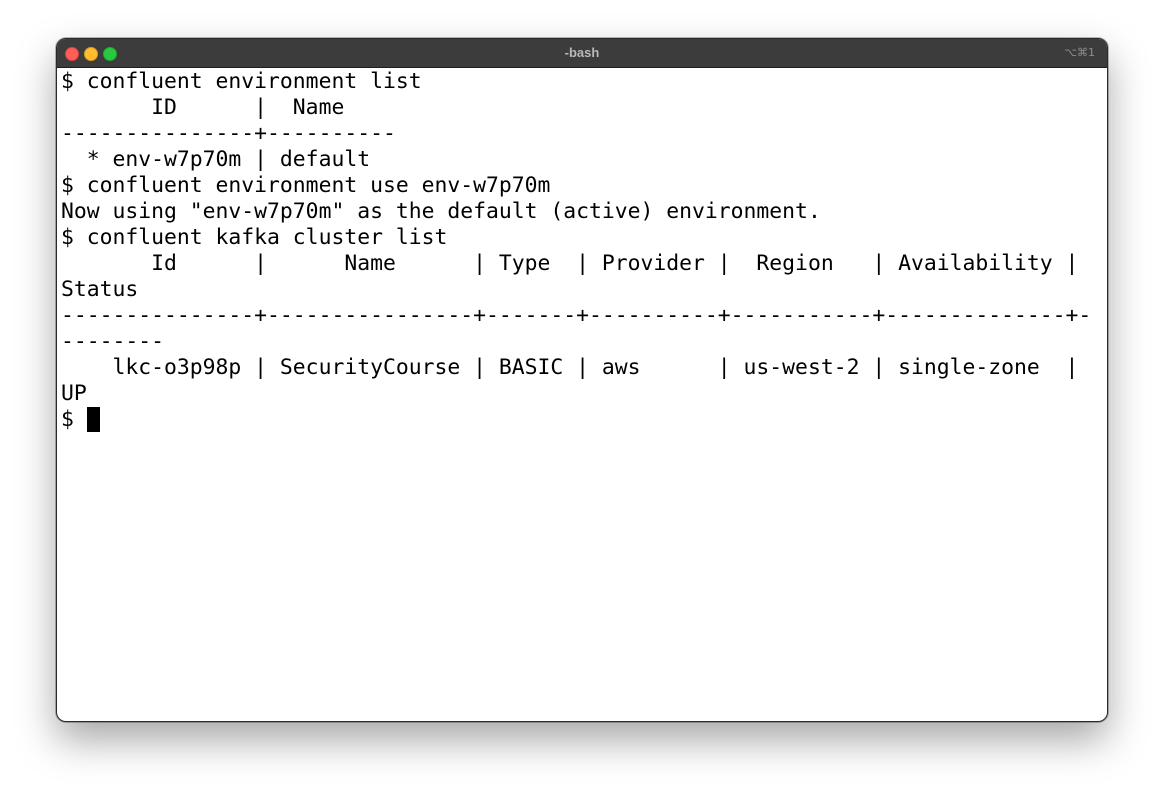 The image size is (1162, 795). Describe the element at coordinates (241, 81) in the screenshot. I see `terminal-line: $ confluent environment list` at that location.